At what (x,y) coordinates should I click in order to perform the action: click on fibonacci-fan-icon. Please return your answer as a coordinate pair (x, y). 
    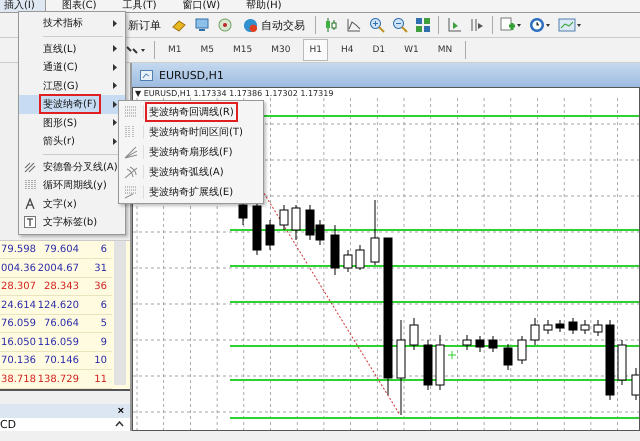
    Looking at the image, I should click on (131, 152).